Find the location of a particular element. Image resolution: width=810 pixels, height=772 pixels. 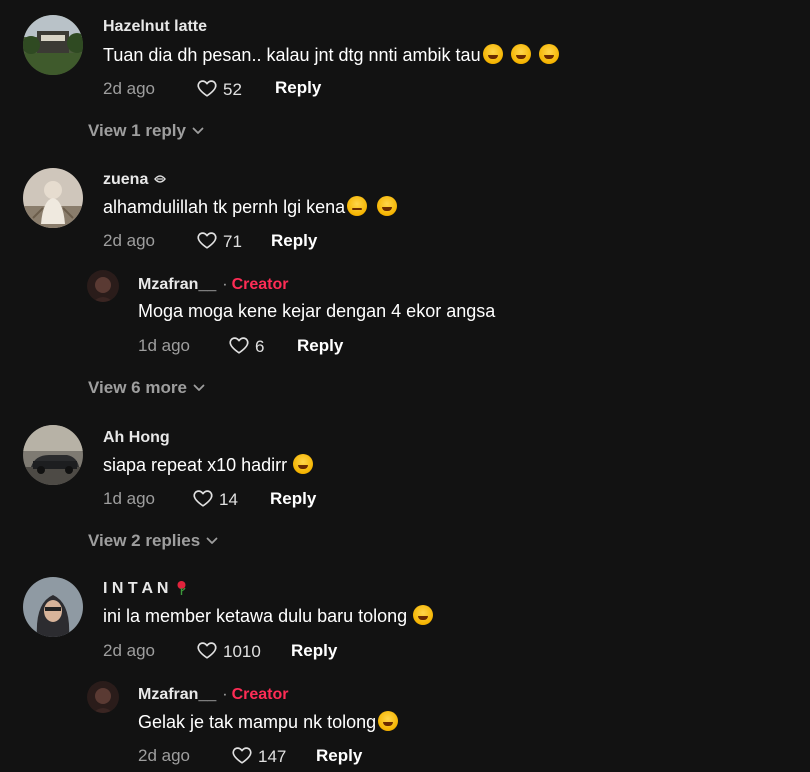

comment-text: alhamdulillah tk pernh lgi kena is located at coordinates (224, 207).